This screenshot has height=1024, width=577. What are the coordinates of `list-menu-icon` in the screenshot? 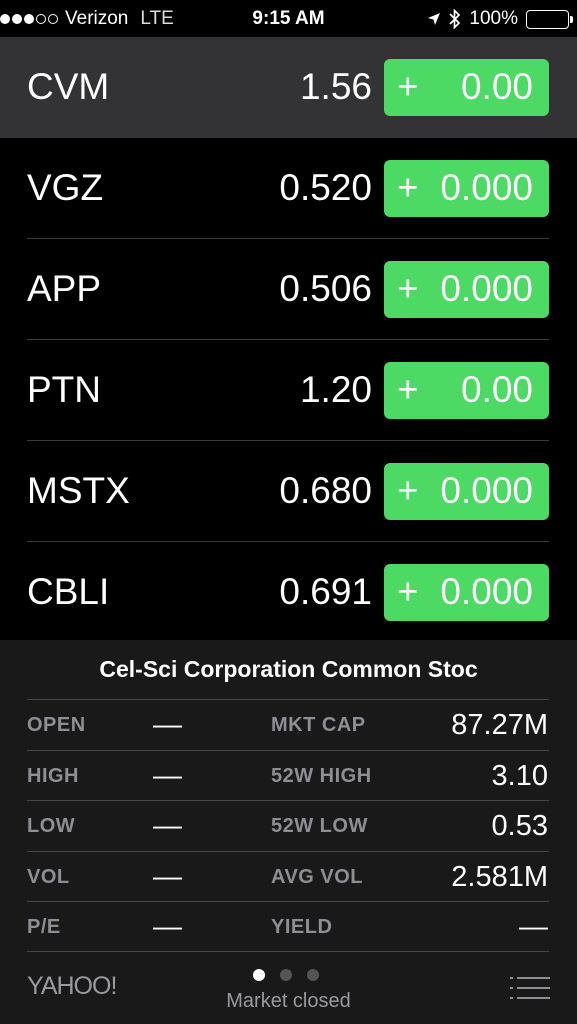 It's located at (530, 988).